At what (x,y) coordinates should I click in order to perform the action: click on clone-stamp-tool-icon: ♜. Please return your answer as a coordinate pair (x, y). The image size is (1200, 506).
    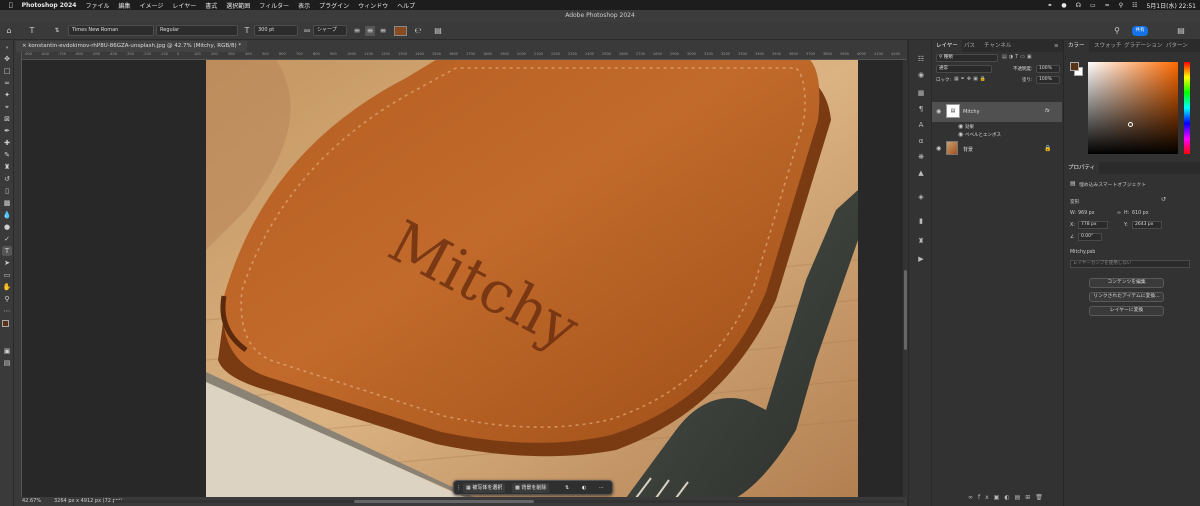
    Looking at the image, I should click on (7, 167).